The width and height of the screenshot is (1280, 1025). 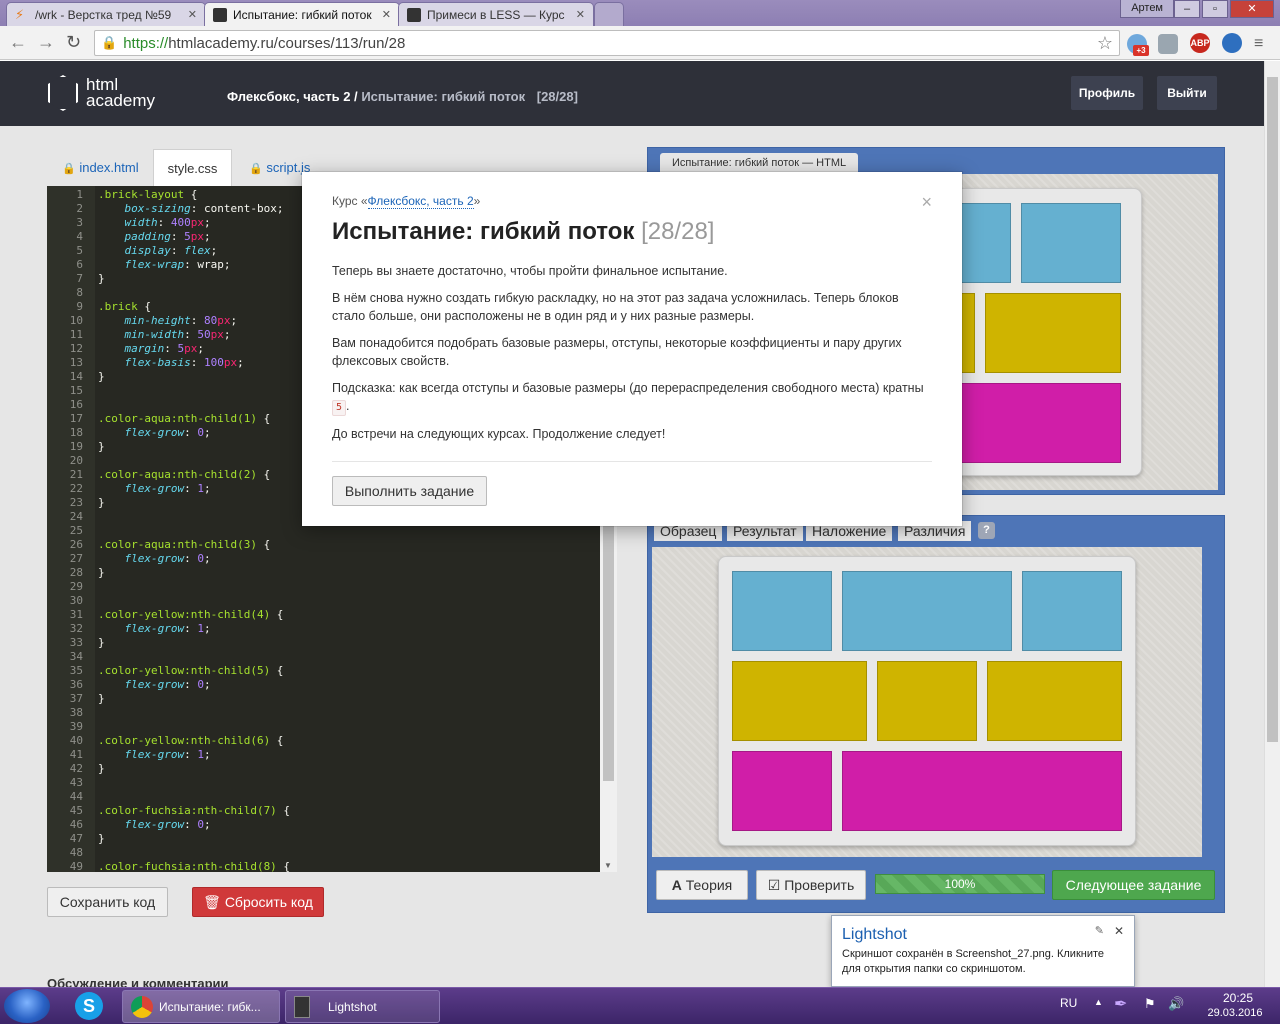 What do you see at coordinates (1098, 1002) in the screenshot?
I see `tray-expand-icon: ▲` at bounding box center [1098, 1002].